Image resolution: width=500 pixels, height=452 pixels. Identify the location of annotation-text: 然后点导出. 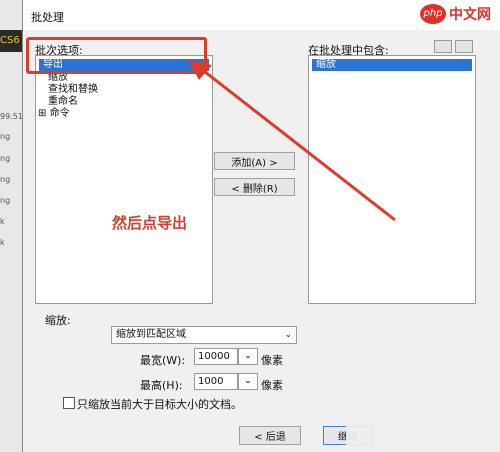
(150, 223).